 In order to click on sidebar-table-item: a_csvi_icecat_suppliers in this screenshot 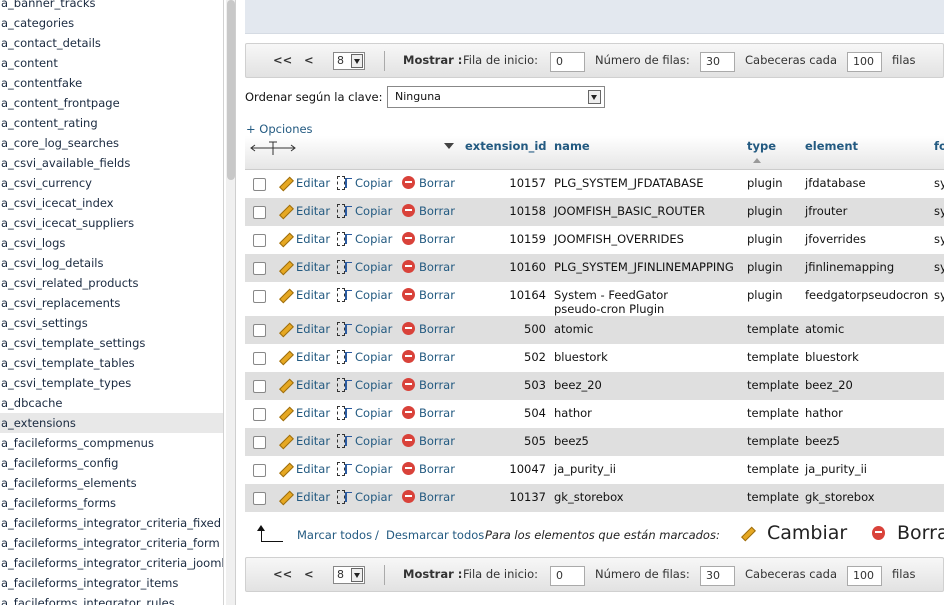, I will do `click(111, 223)`.